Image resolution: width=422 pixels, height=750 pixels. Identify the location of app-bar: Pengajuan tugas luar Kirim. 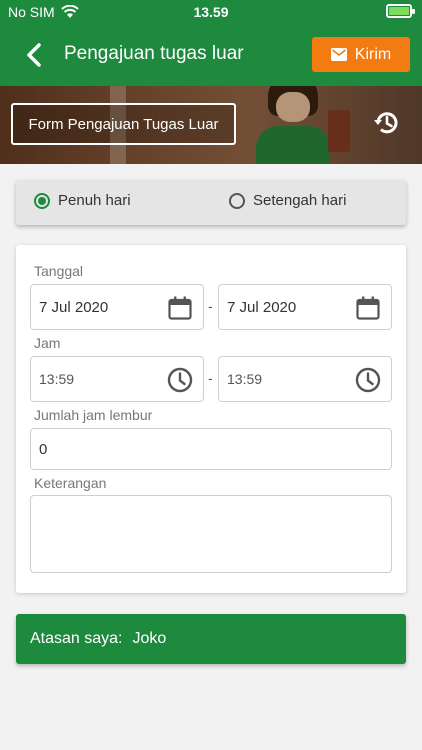
(211, 55).